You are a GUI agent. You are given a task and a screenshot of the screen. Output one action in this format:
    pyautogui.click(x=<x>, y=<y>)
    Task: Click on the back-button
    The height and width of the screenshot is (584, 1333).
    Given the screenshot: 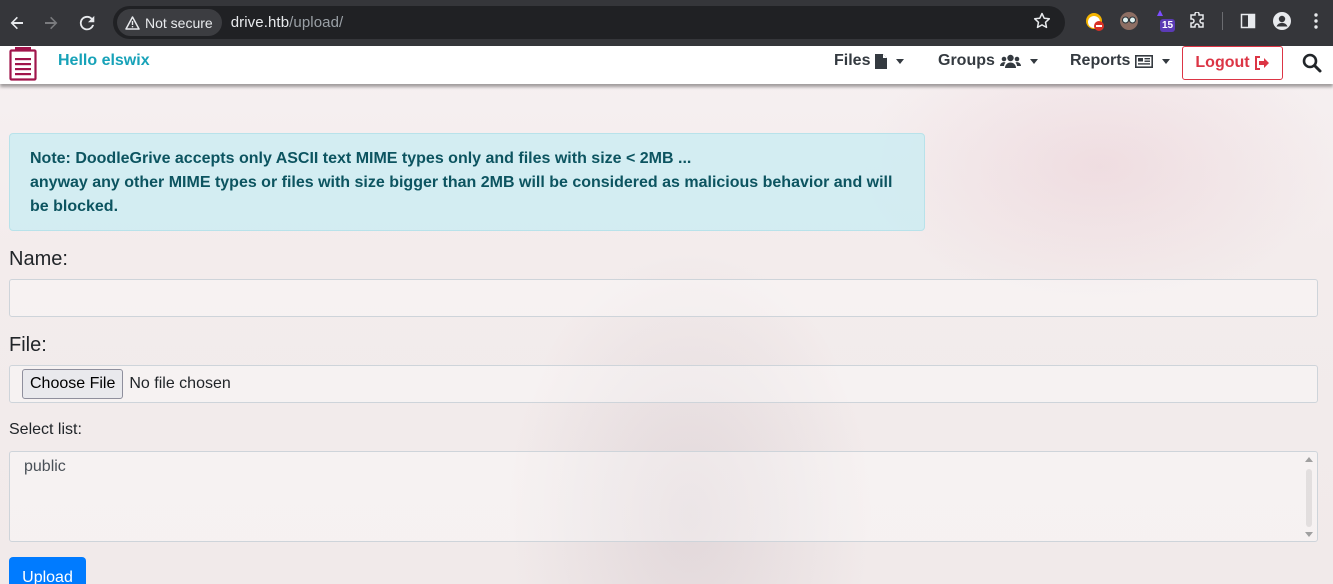 What is the action you would take?
    pyautogui.click(x=17, y=23)
    